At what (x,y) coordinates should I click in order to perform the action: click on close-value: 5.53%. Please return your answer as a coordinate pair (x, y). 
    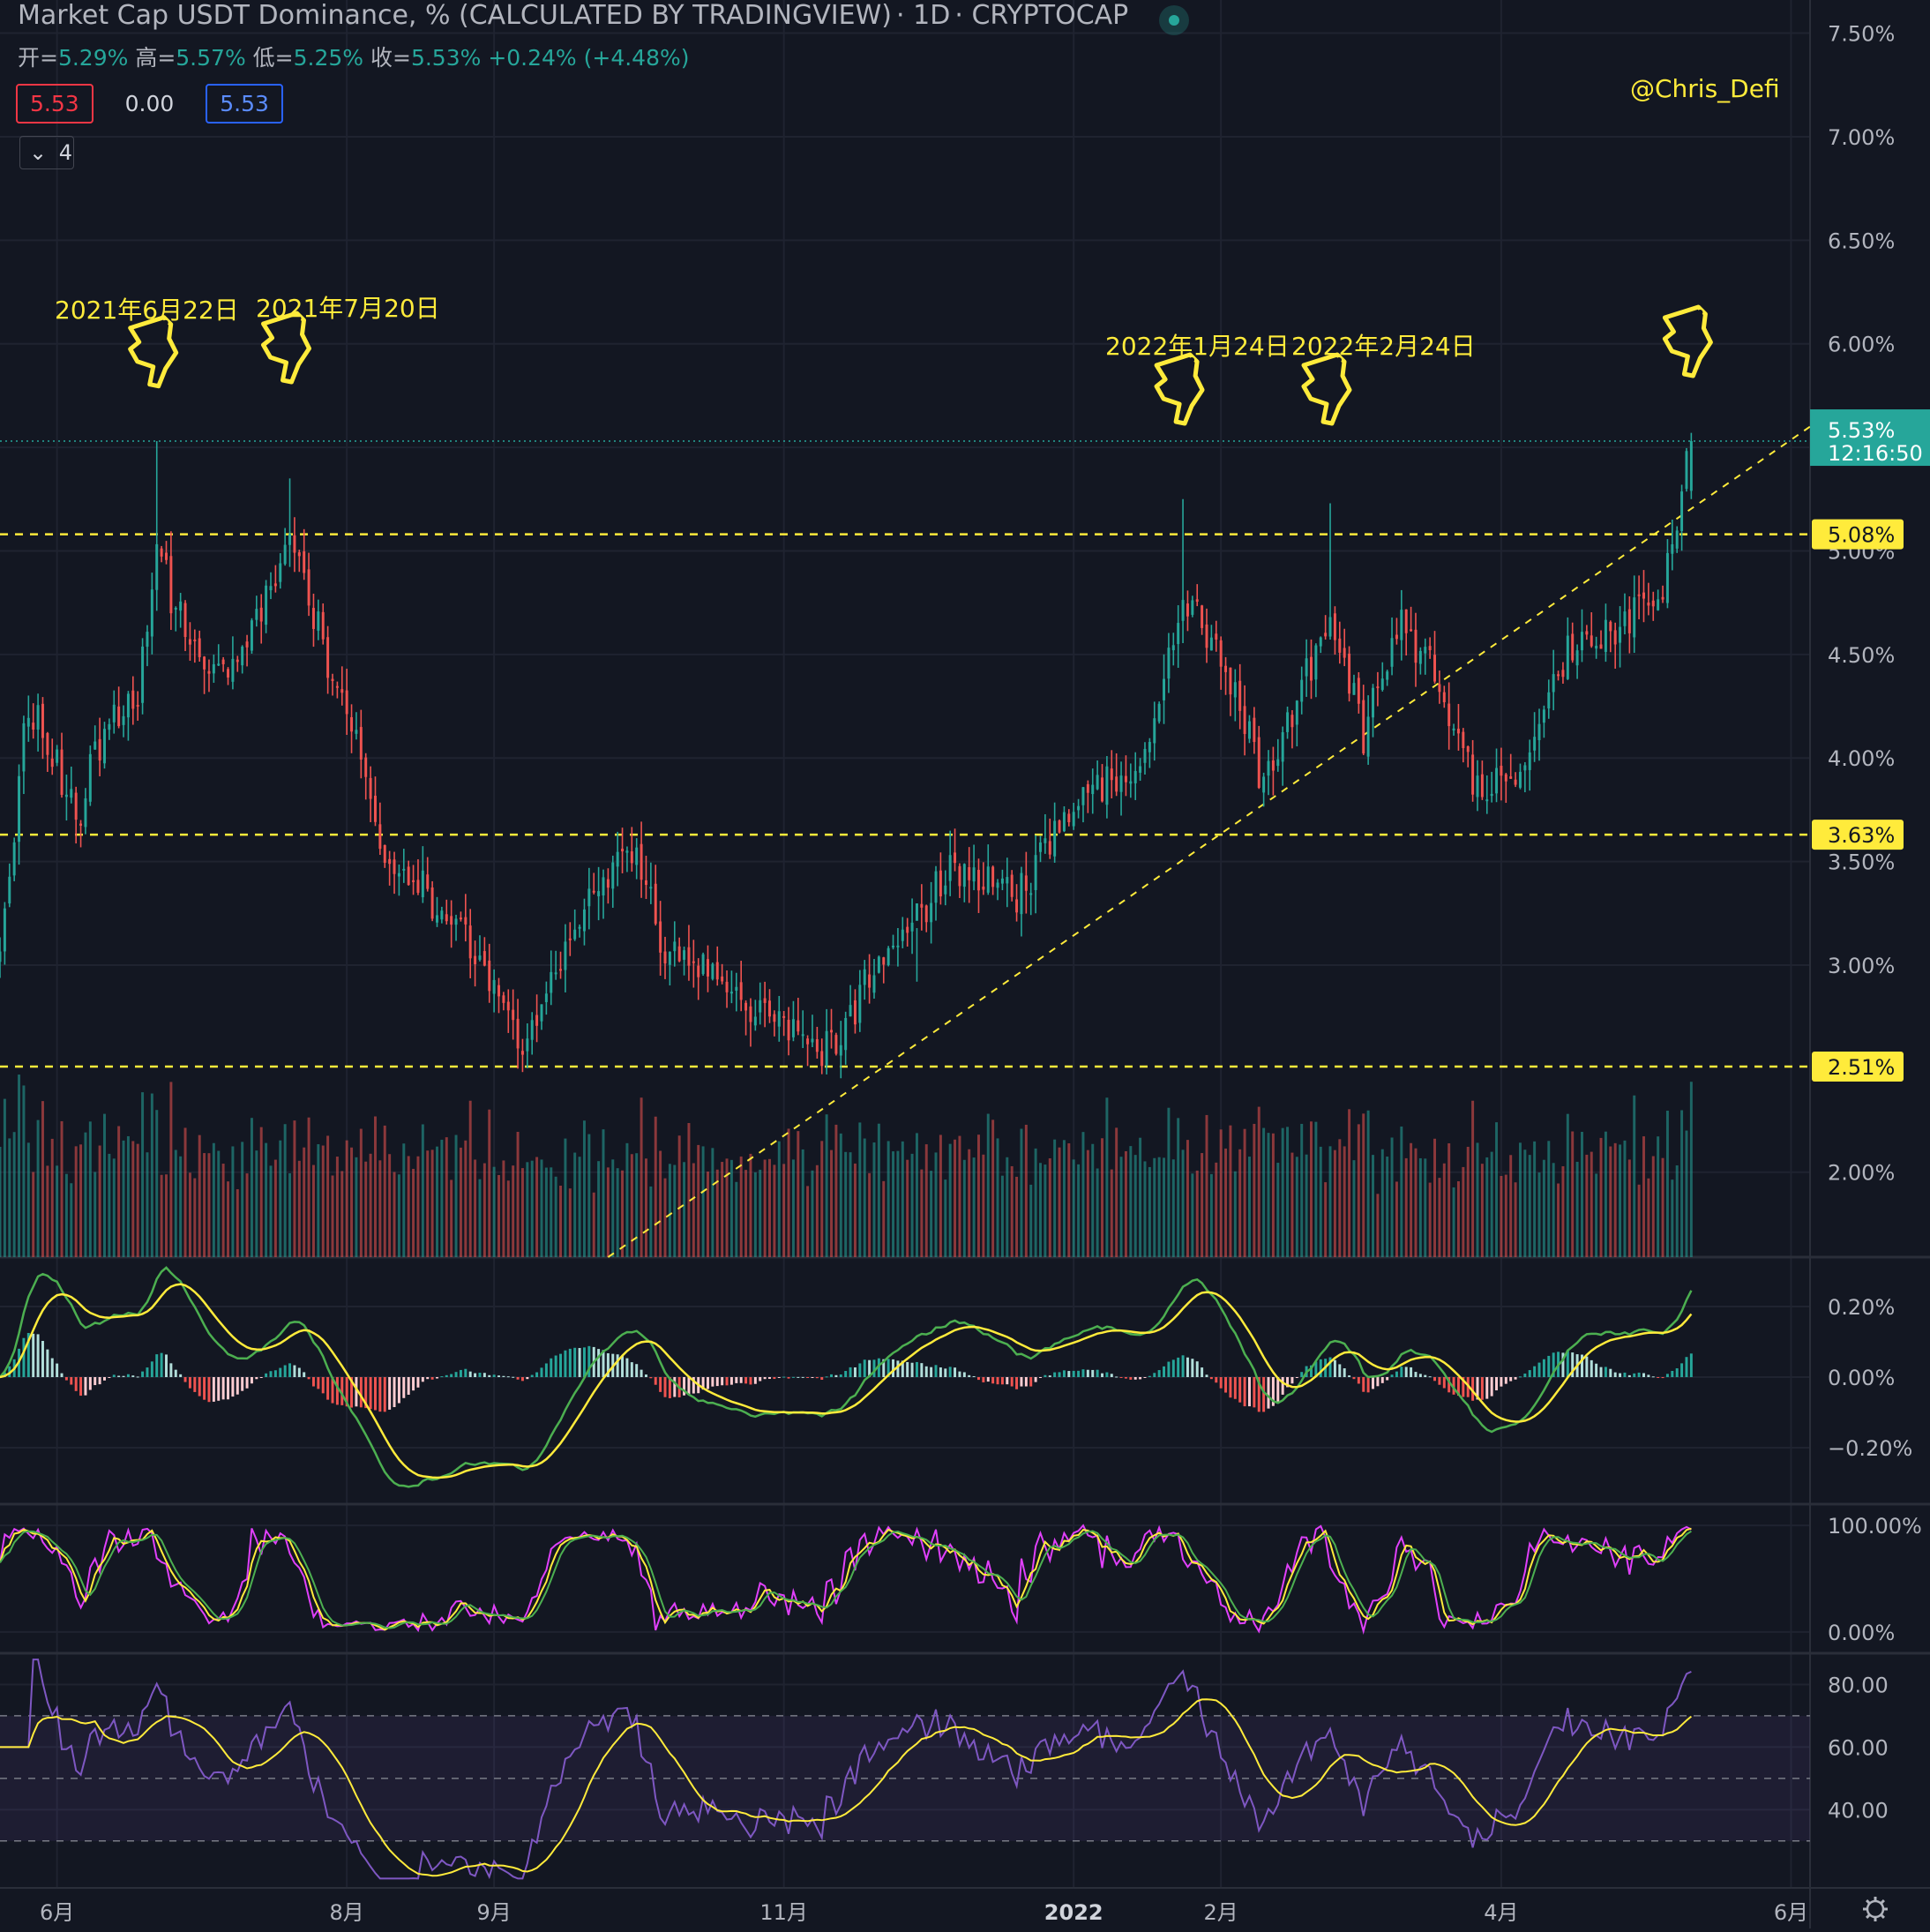
    Looking at the image, I should click on (446, 58).